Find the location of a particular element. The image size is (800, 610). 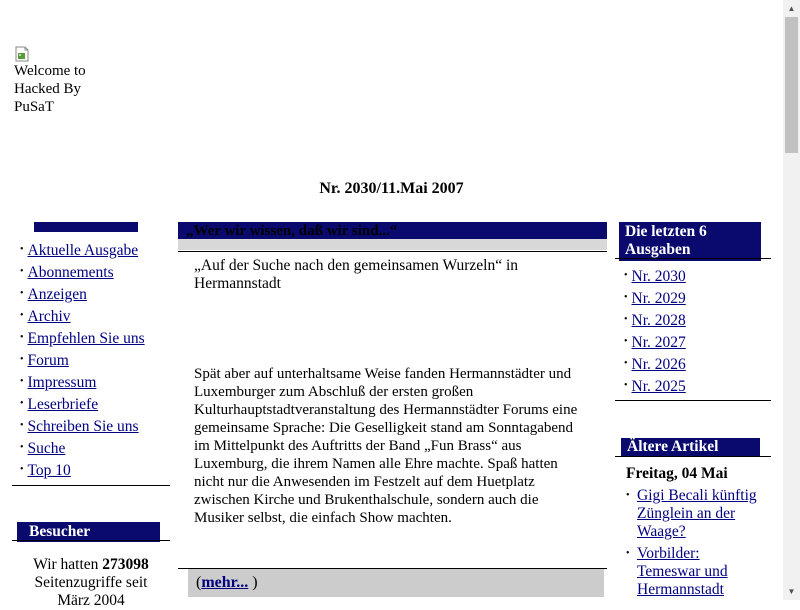

older-article-link: Vorbilder: Temeswar und Hermannstadt is located at coordinates (682, 571).